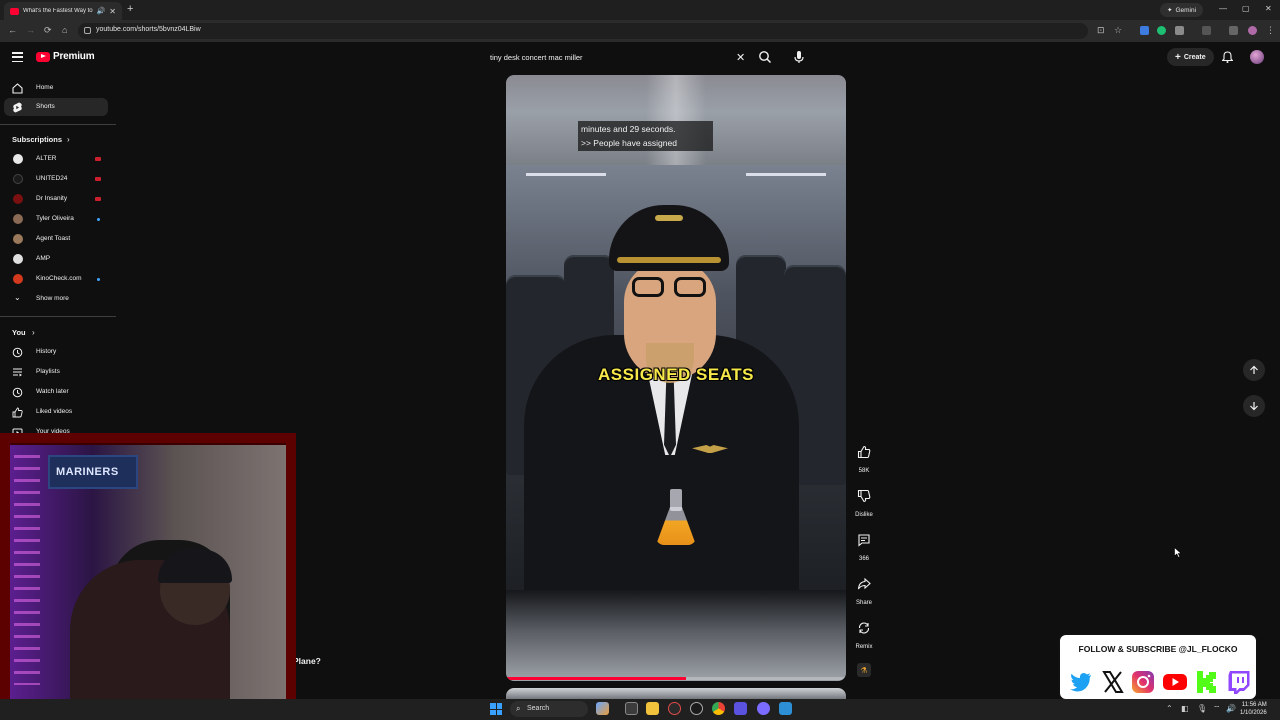 The height and width of the screenshot is (720, 1280). I want to click on install-app-icon: ⊡, so click(1101, 30).